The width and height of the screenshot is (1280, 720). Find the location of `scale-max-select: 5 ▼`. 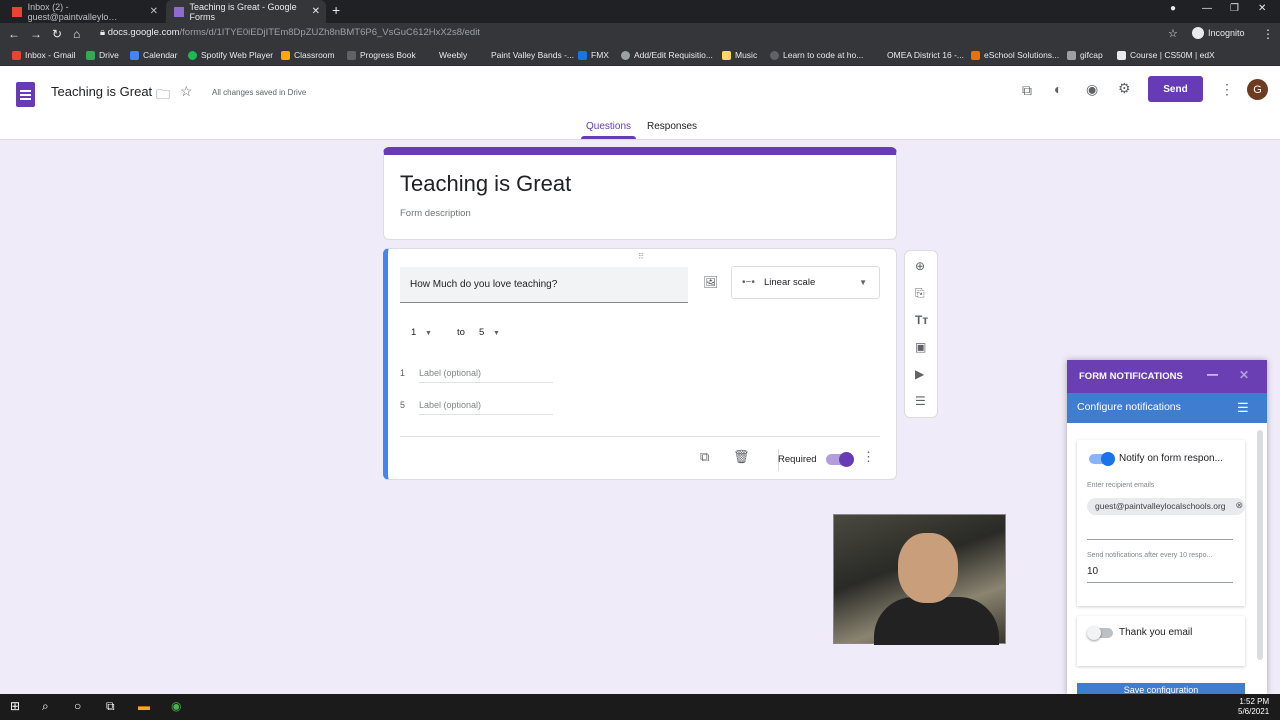

scale-max-select: 5 ▼ is located at coordinates (489, 332).